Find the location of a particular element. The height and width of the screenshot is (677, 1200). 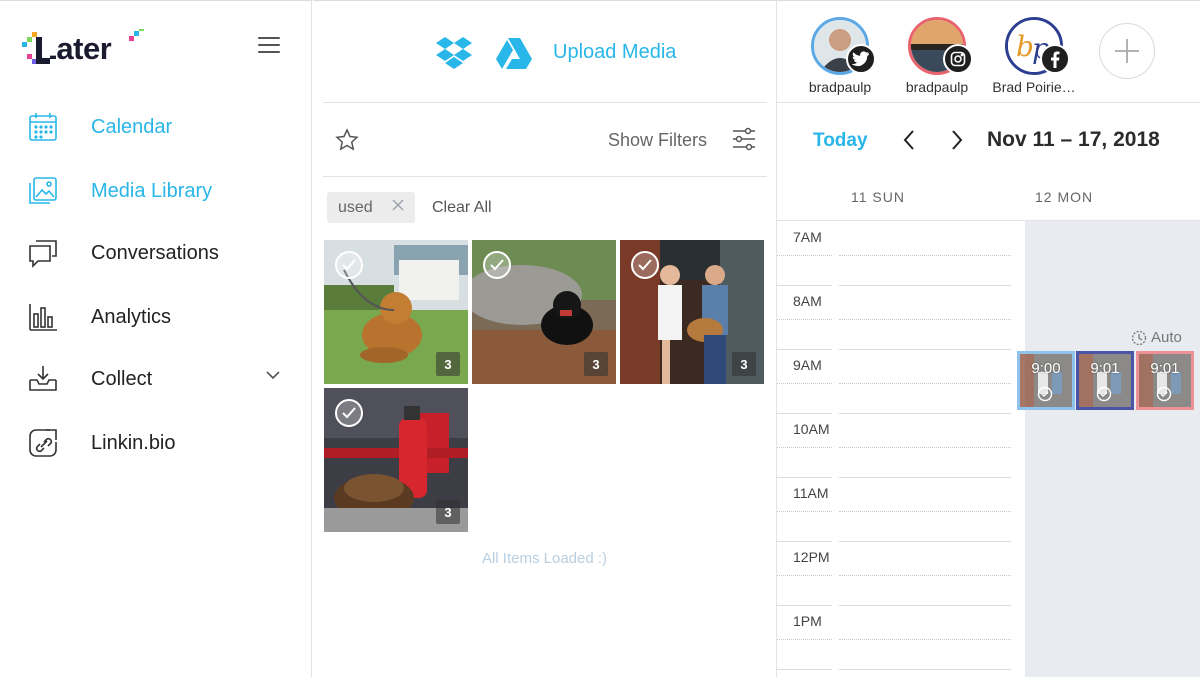

menu-toggle-button is located at coordinates (269, 46).